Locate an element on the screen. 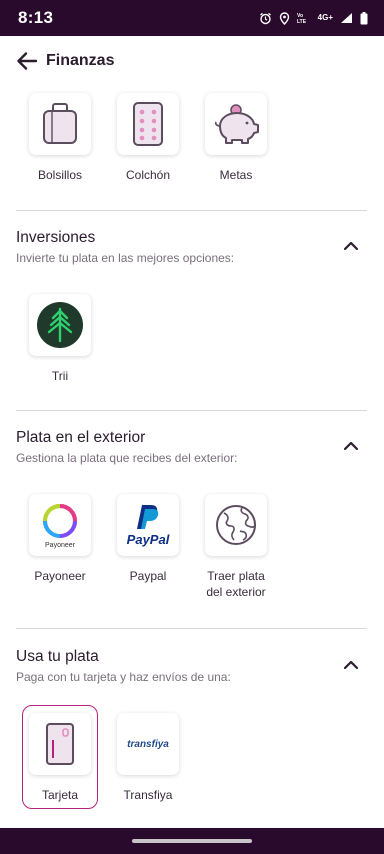 The image size is (384, 854). tile-colchon: Colchón is located at coordinates (148, 138).